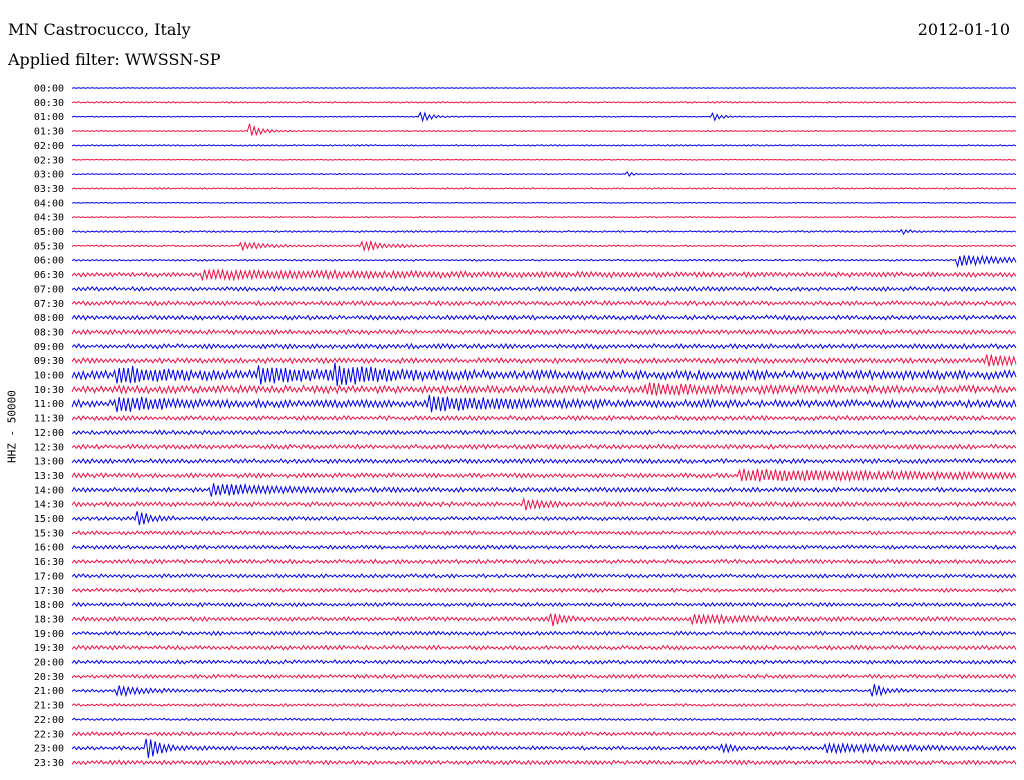 This screenshot has height=780, width=1024. Describe the element at coordinates (49, 146) in the screenshot. I see `row-label: 02:00` at that location.